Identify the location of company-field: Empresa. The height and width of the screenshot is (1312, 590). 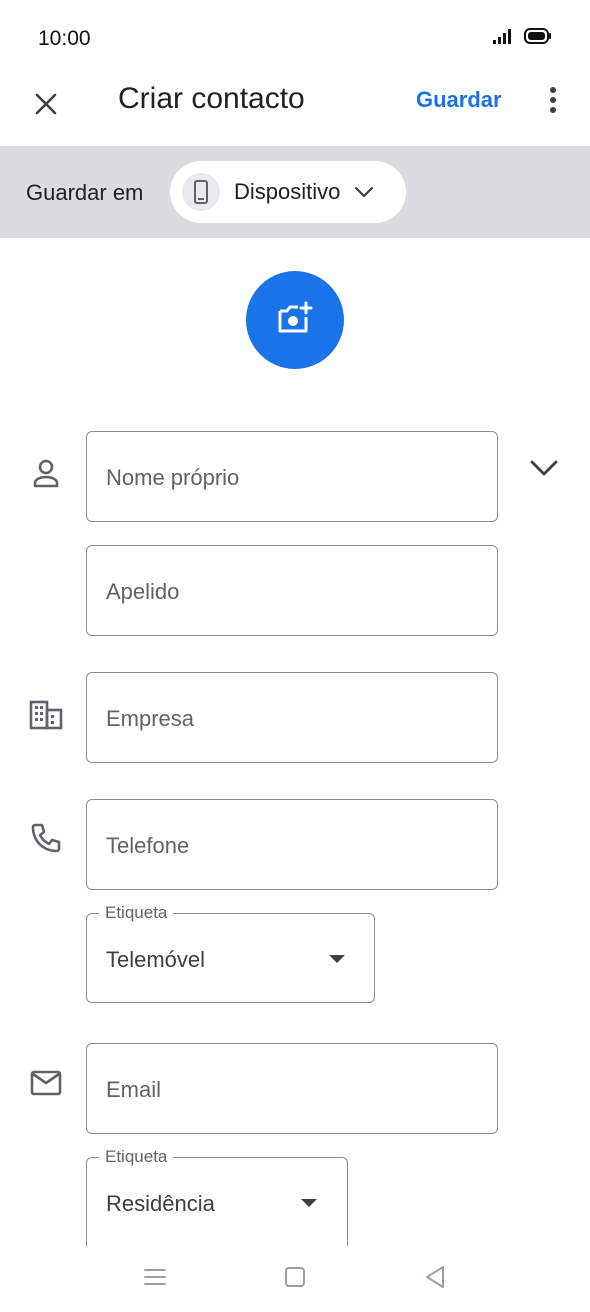
(292, 717).